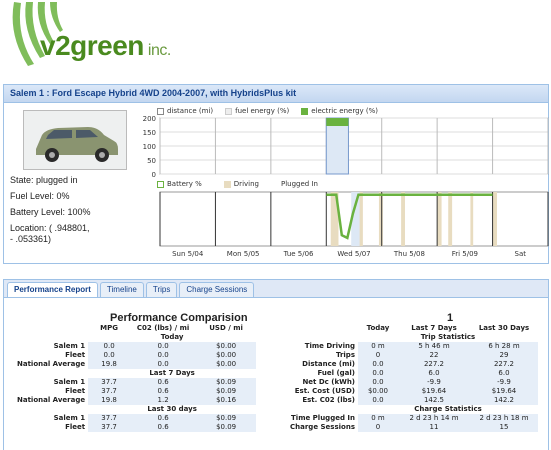  What do you see at coordinates (521, 254) in the screenshot?
I see `x-axis-label: Sat` at bounding box center [521, 254].